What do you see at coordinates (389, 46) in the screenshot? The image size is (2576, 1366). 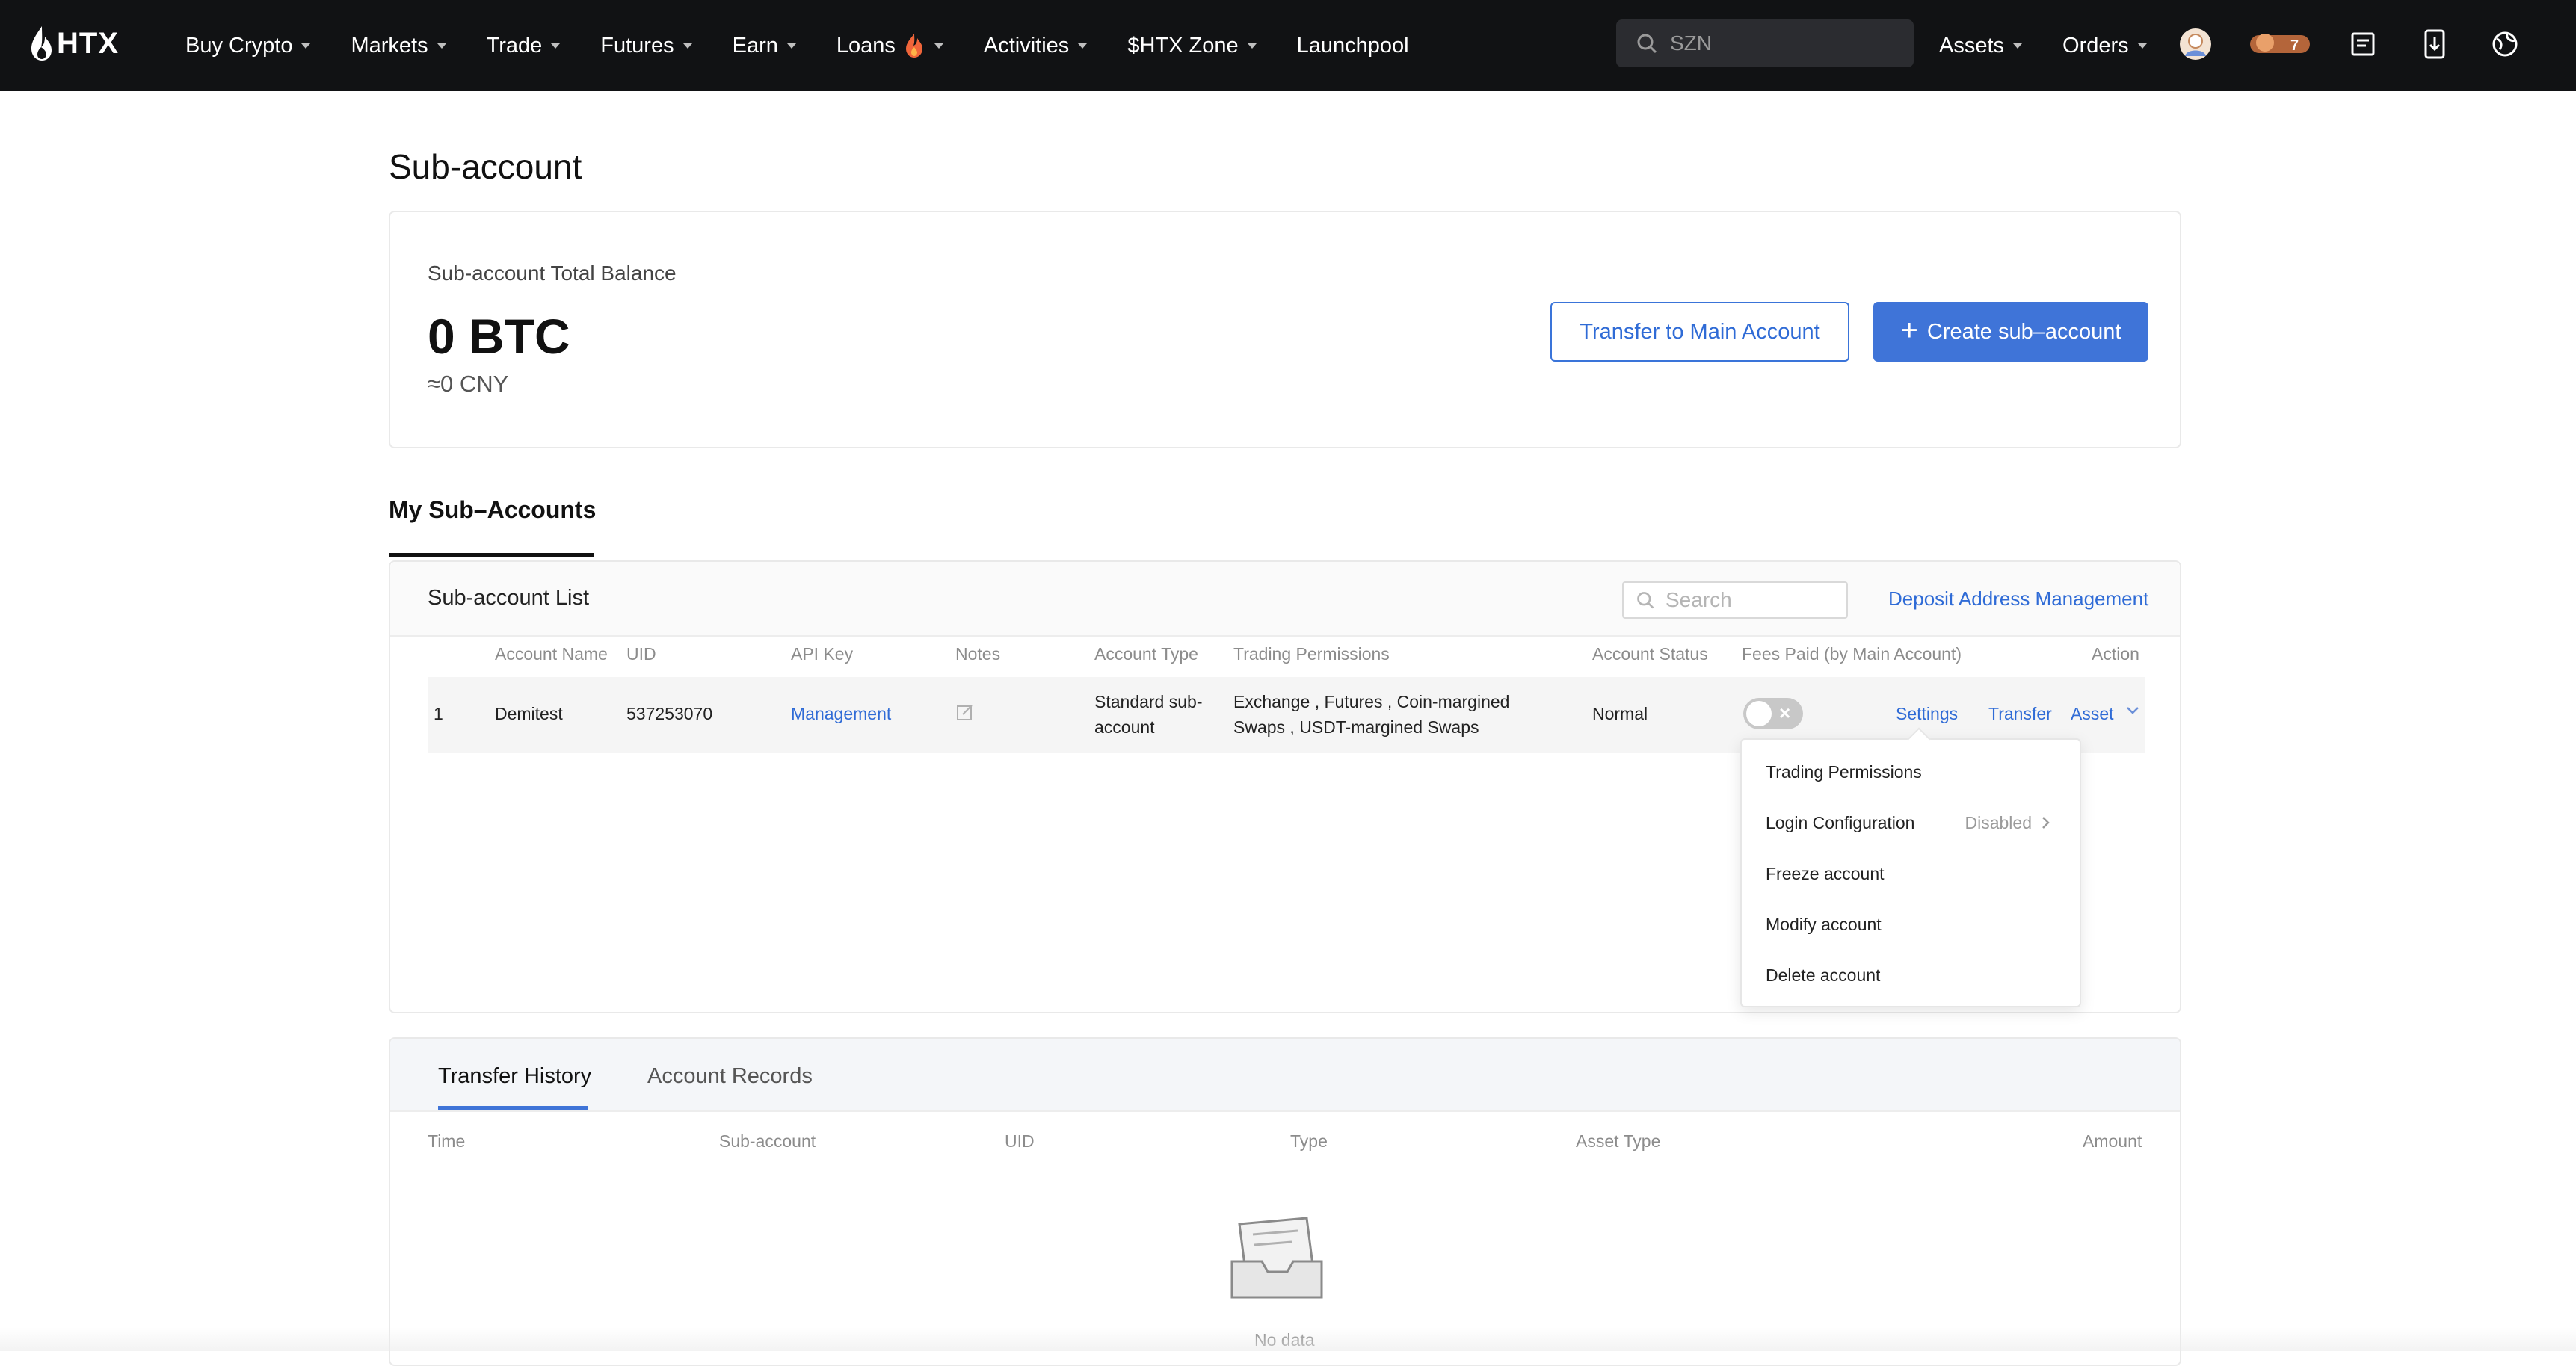 I see `menu-label: Markets` at bounding box center [389, 46].